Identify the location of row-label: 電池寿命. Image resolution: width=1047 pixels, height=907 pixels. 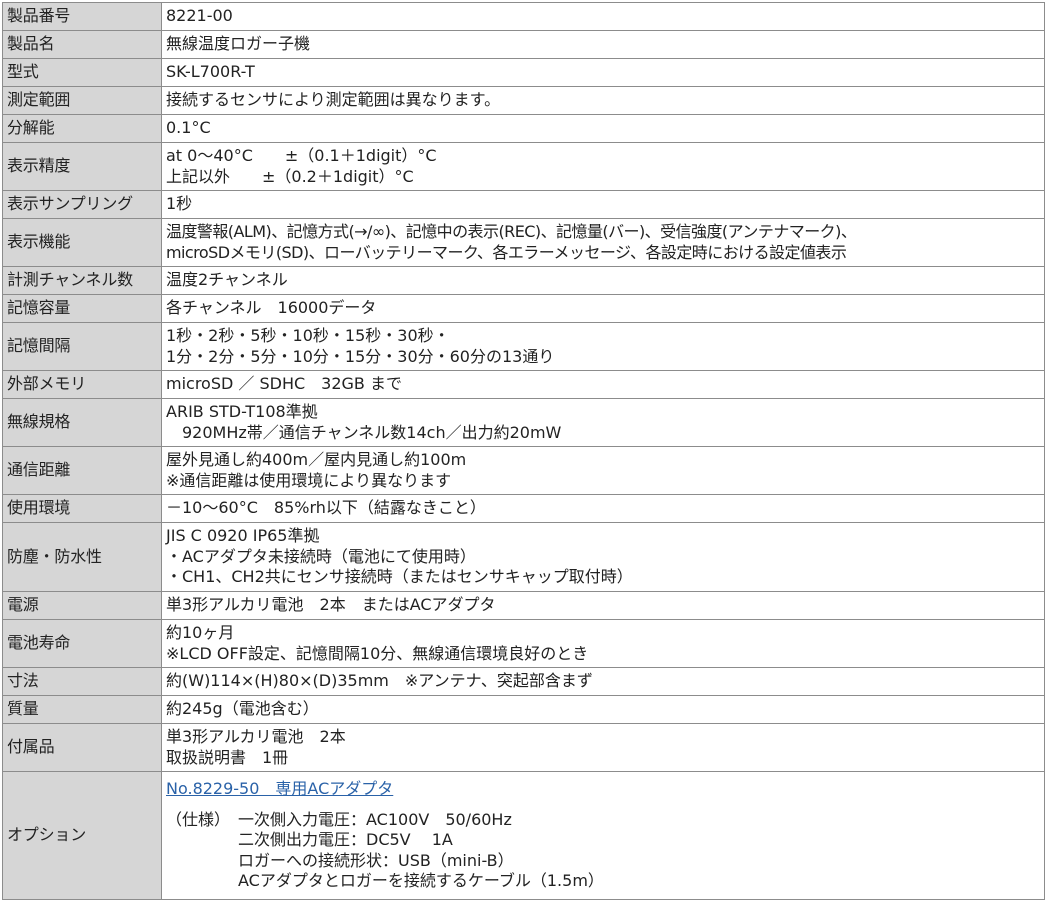
(82, 643).